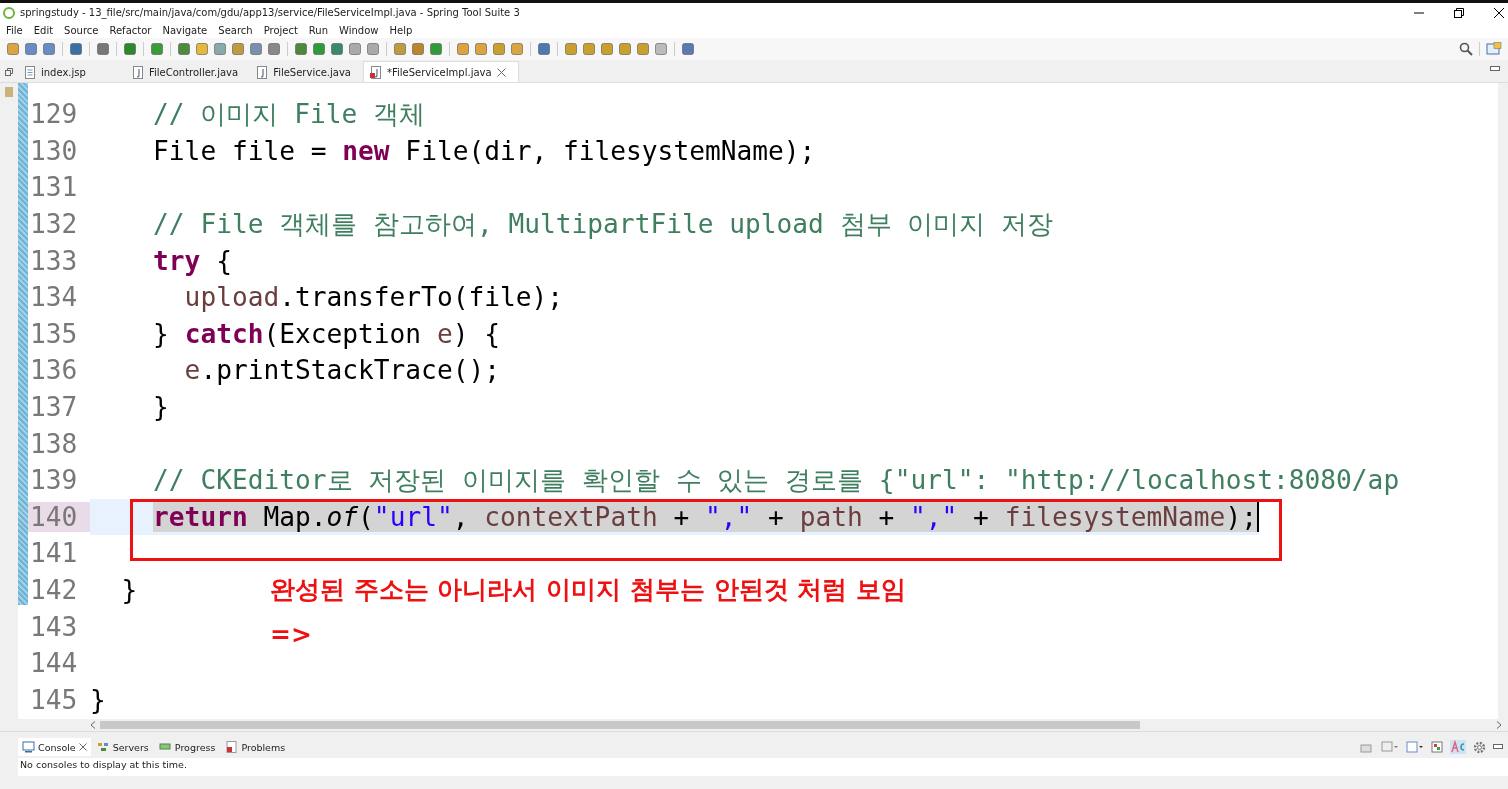  I want to click on spell-check-icon, so click(1458, 747).